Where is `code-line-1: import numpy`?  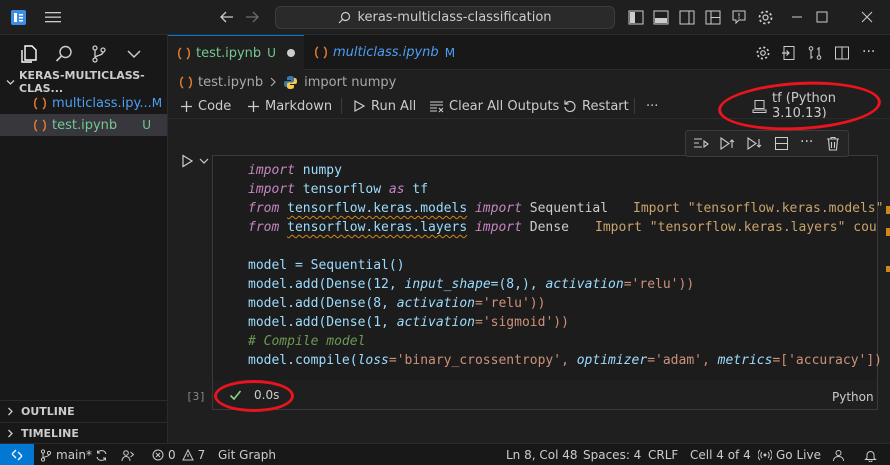
code-line-1: import numpy is located at coordinates (295, 170).